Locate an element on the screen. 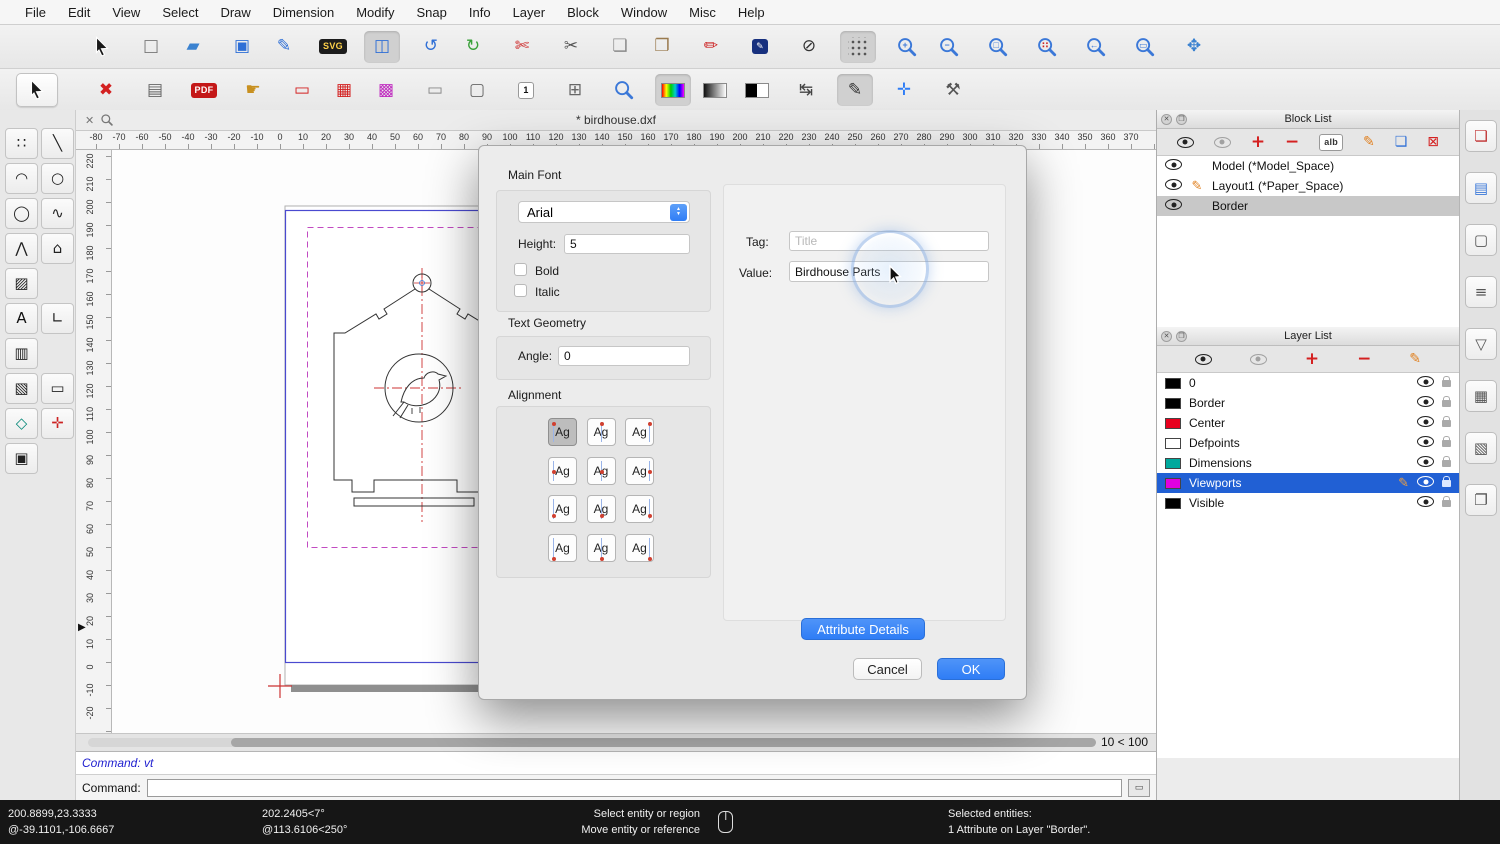  command-panel-button: ▭ is located at coordinates (1139, 787).